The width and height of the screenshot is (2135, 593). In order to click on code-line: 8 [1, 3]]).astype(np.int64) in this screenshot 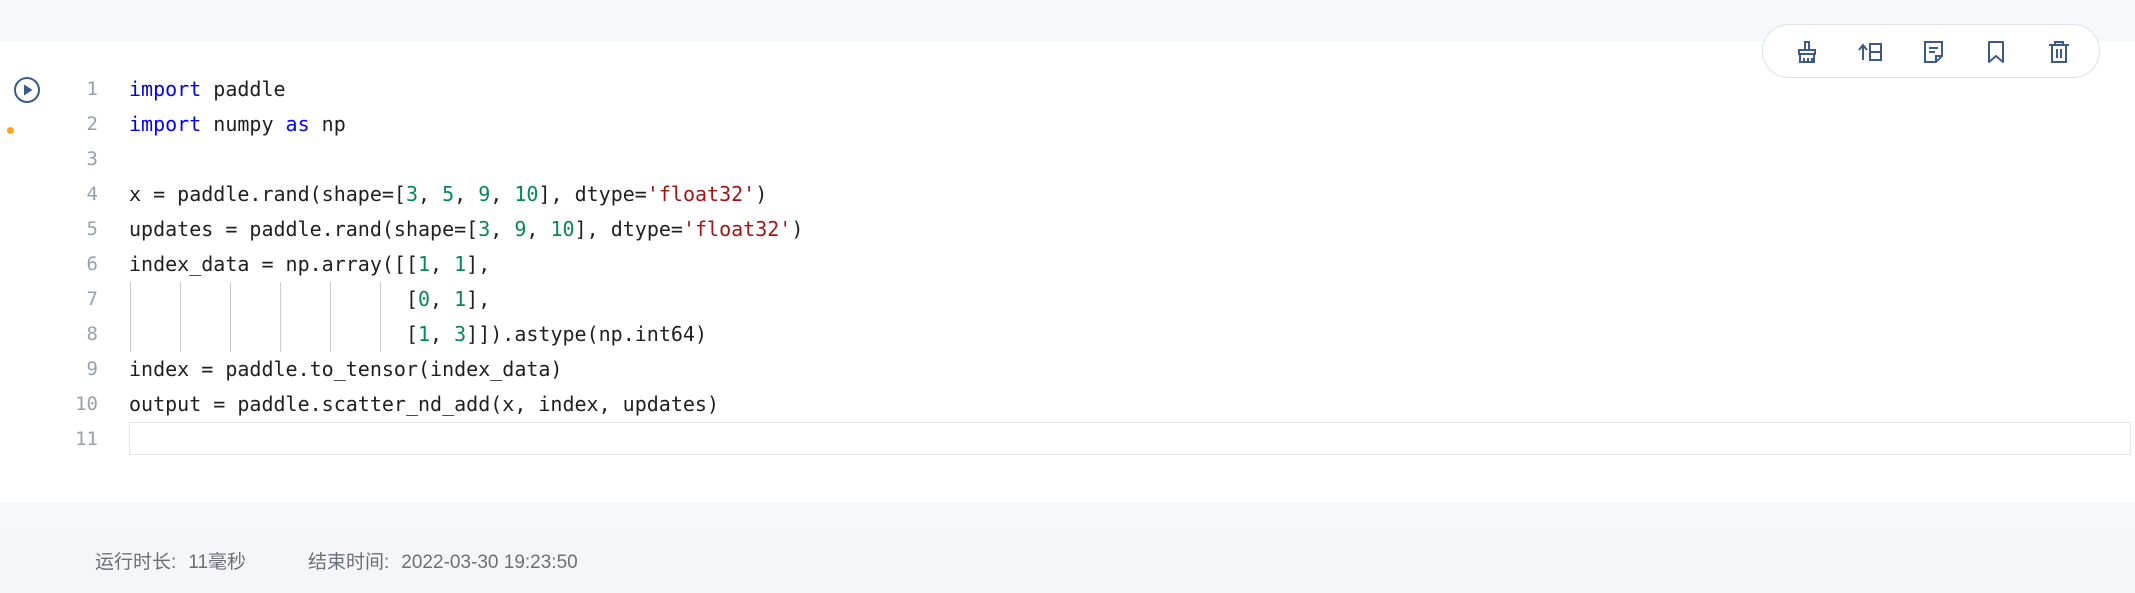, I will do `click(1067, 334)`.